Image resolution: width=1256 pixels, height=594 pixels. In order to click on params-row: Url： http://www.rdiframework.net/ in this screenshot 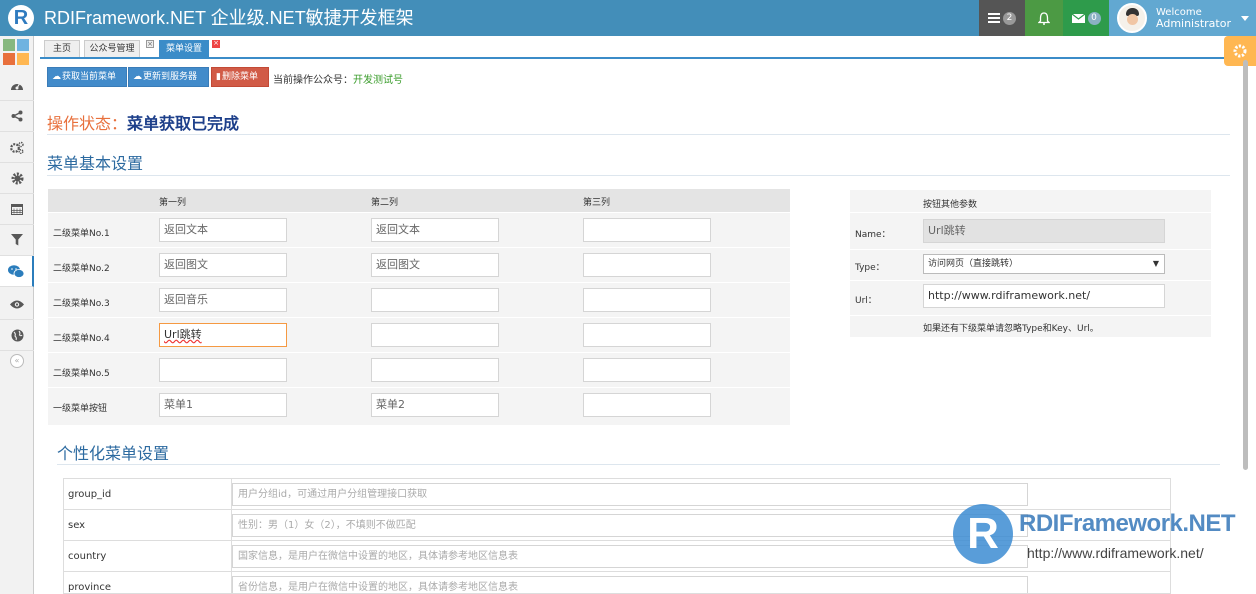, I will do `click(1030, 297)`.